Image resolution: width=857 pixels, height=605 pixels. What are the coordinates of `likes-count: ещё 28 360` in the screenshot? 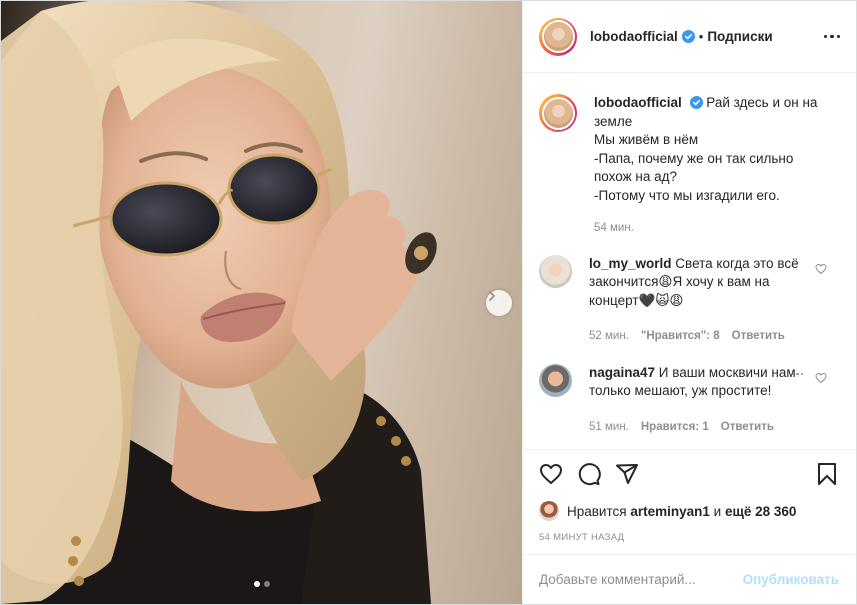 It's located at (760, 511).